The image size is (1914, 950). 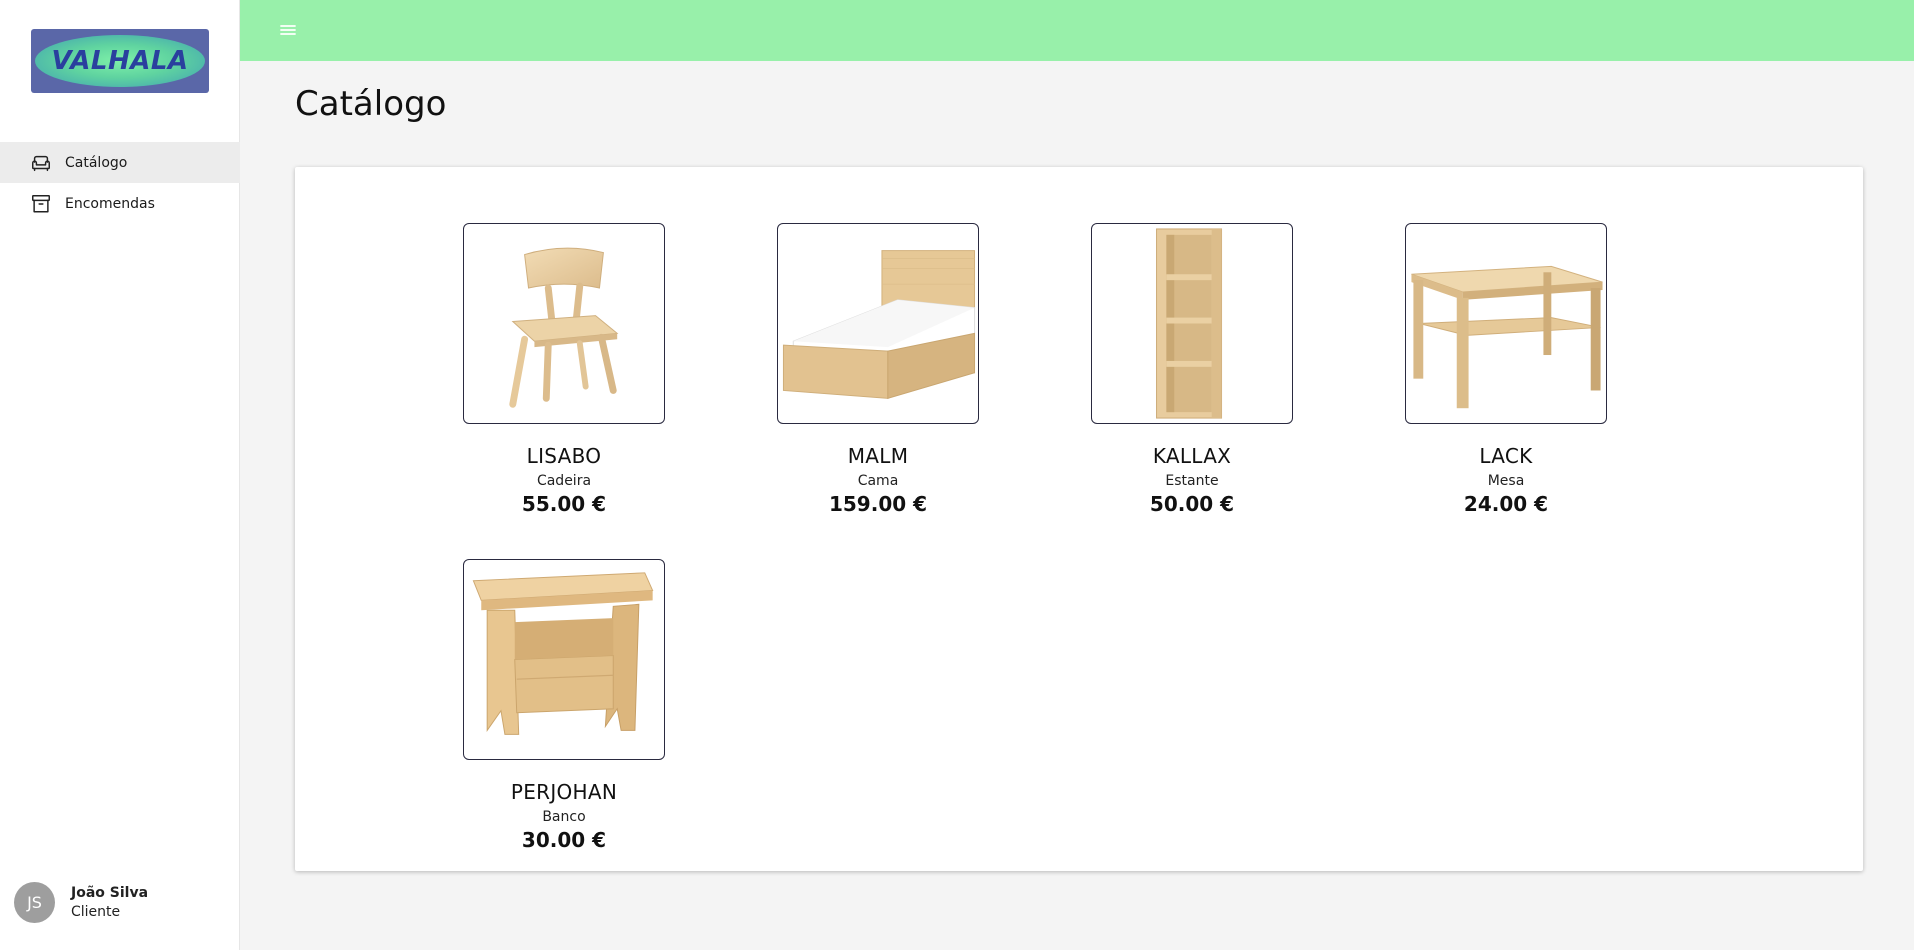 I want to click on product-price: 24.00 €, so click(x=1506, y=504).